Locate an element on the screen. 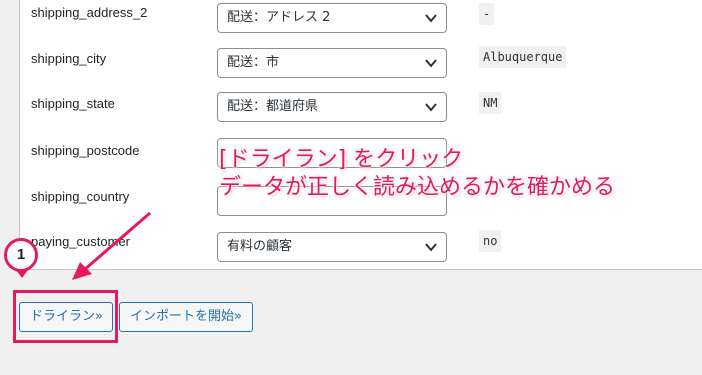 The height and width of the screenshot is (375, 702). field-name: shipping_state is located at coordinates (73, 103).